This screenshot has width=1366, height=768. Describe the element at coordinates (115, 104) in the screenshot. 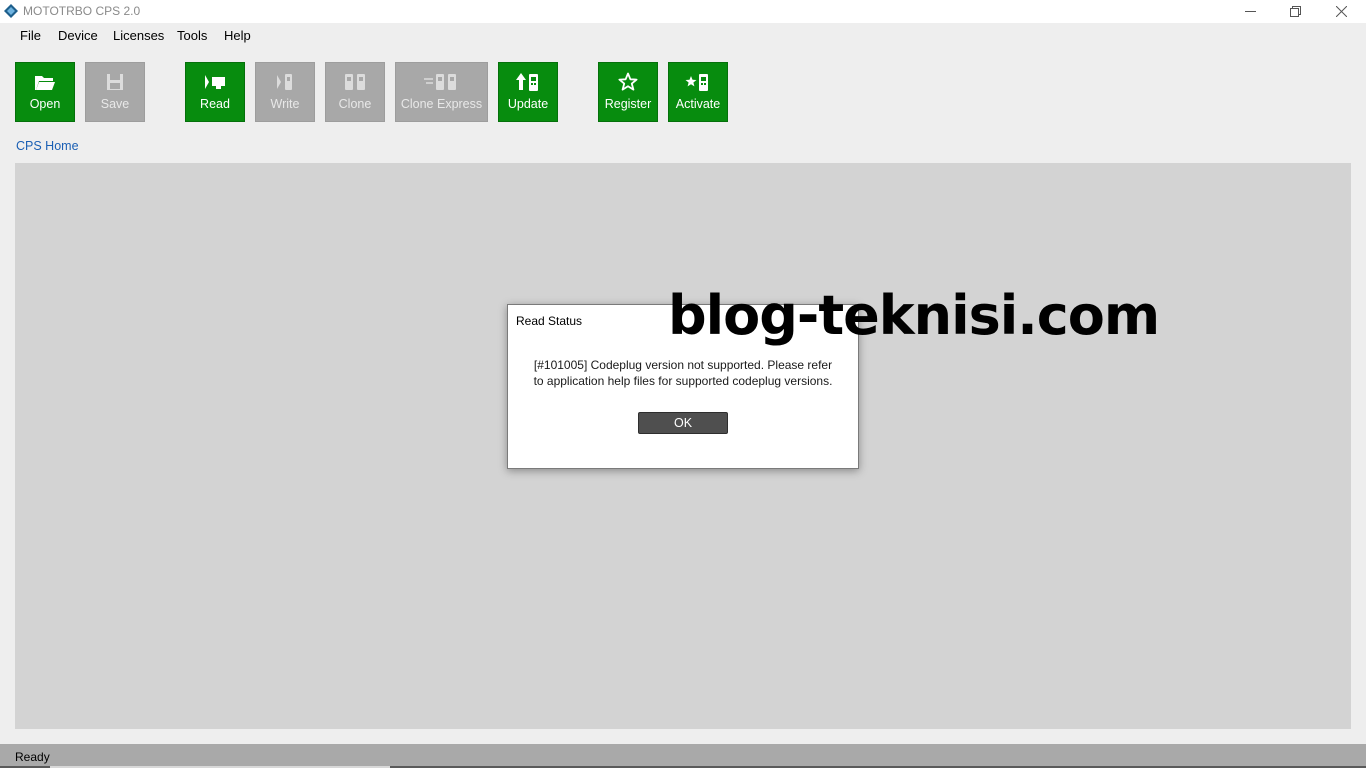

I see `save-label: Save` at that location.